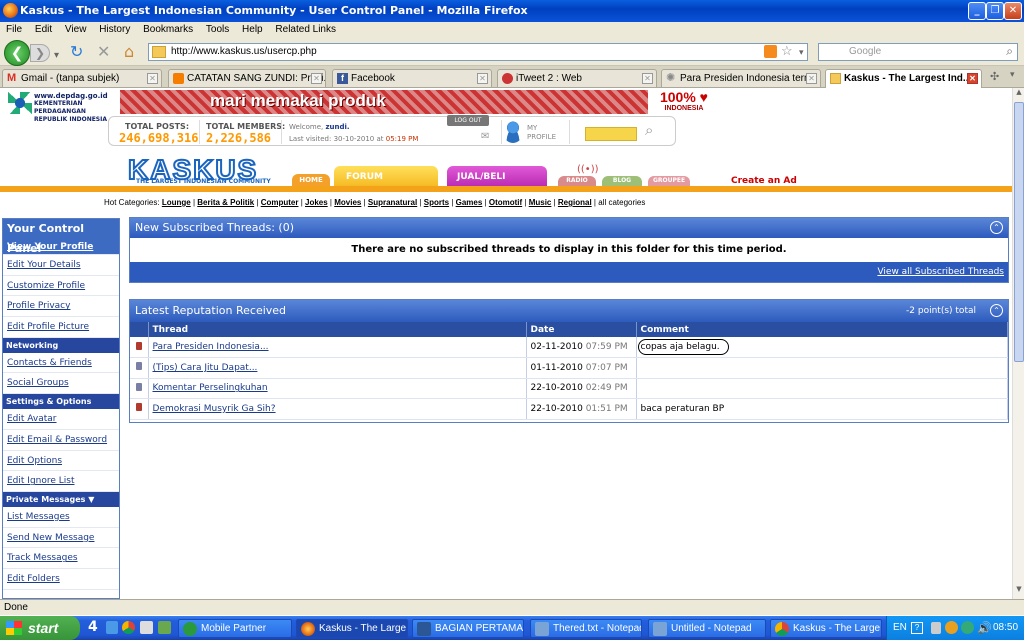 This screenshot has width=1024, height=640. I want to click on menu-related-links: Related Links, so click(305, 29).